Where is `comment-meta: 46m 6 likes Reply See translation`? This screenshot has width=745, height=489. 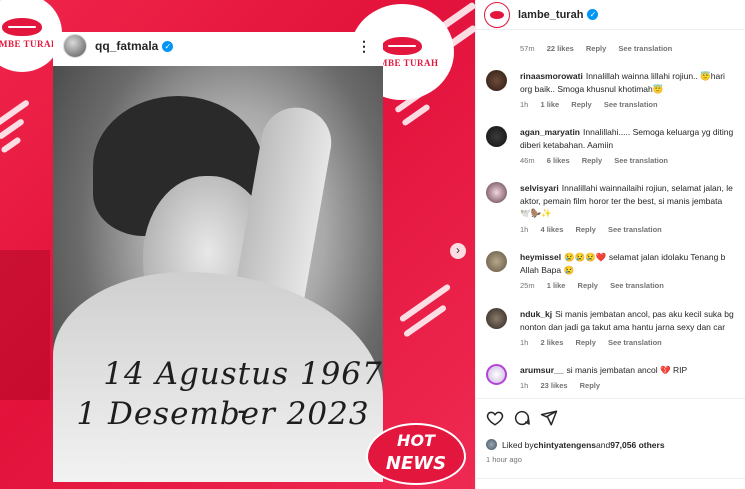 comment-meta: 46m 6 likes Reply See translation is located at coordinates (594, 160).